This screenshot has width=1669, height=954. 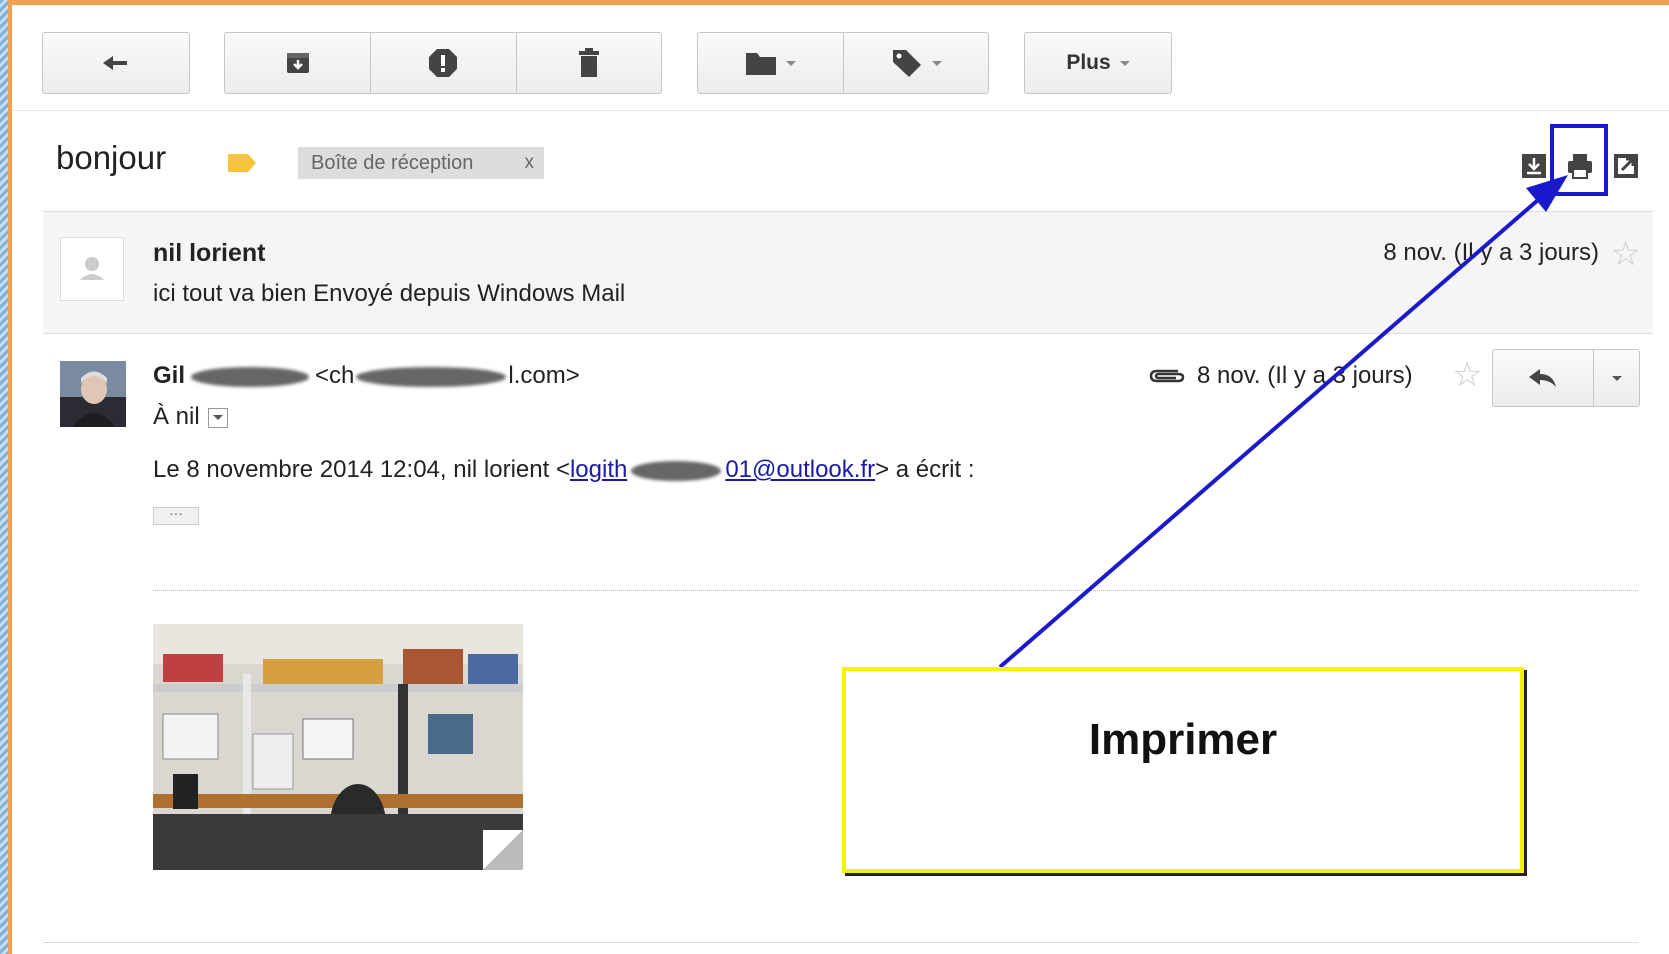 I want to click on back-arrow-icon, so click(x=115, y=63).